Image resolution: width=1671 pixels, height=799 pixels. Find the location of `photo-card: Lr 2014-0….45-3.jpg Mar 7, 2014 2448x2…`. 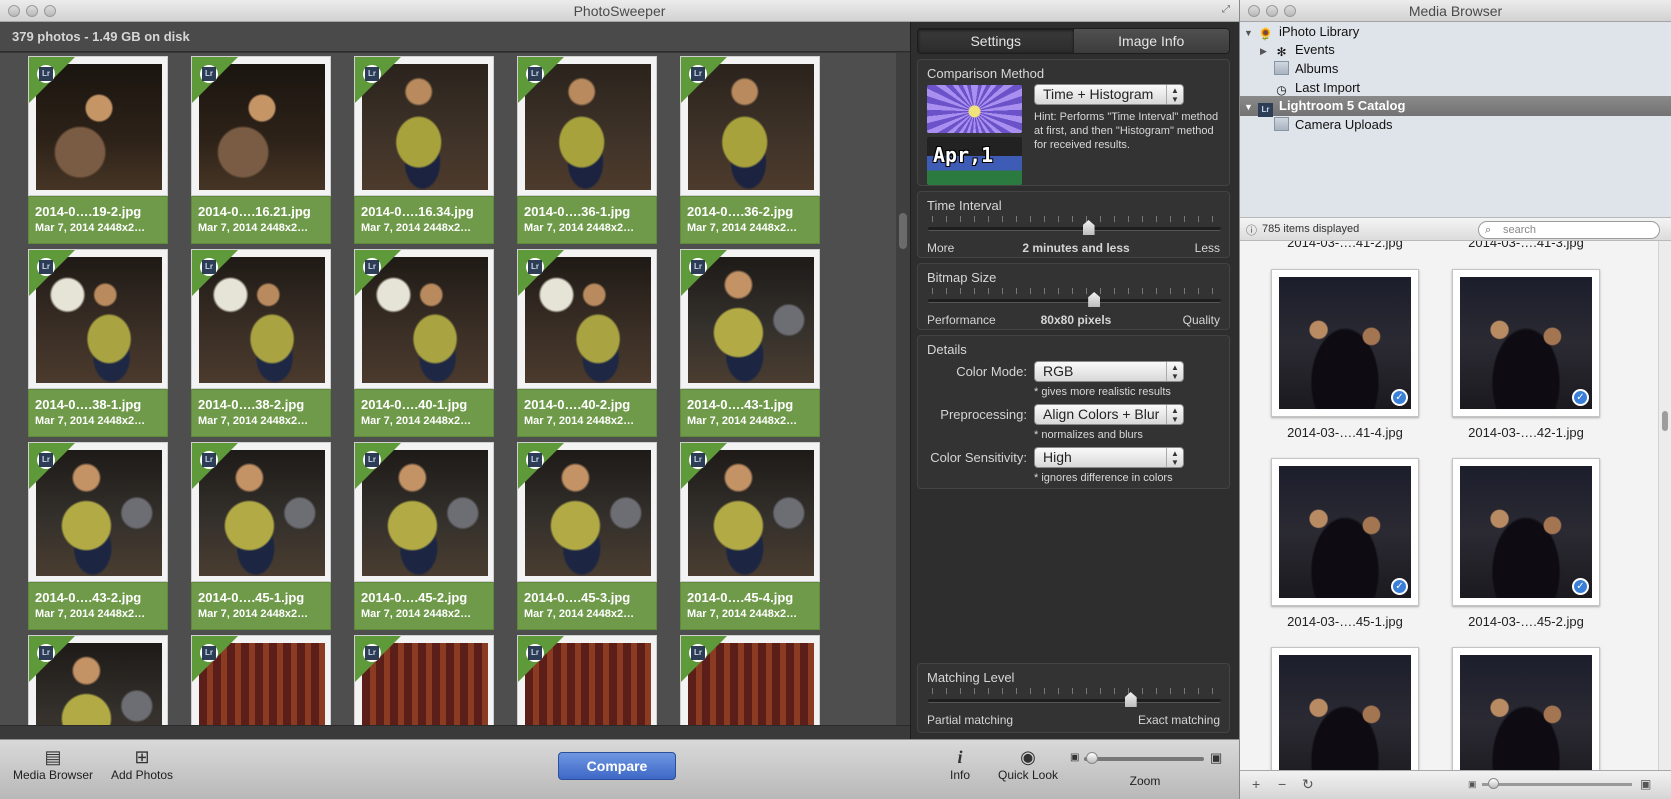

photo-card: Lr 2014-0….45-3.jpg Mar 7, 2014 2448x2… is located at coordinates (587, 537).